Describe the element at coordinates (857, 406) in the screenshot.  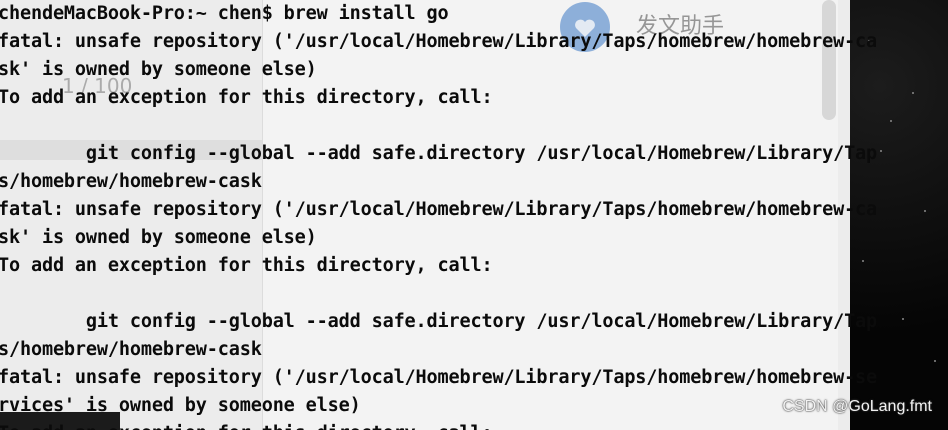
I see `csdn-watermark: CSDN @GoLang.fmt` at that location.